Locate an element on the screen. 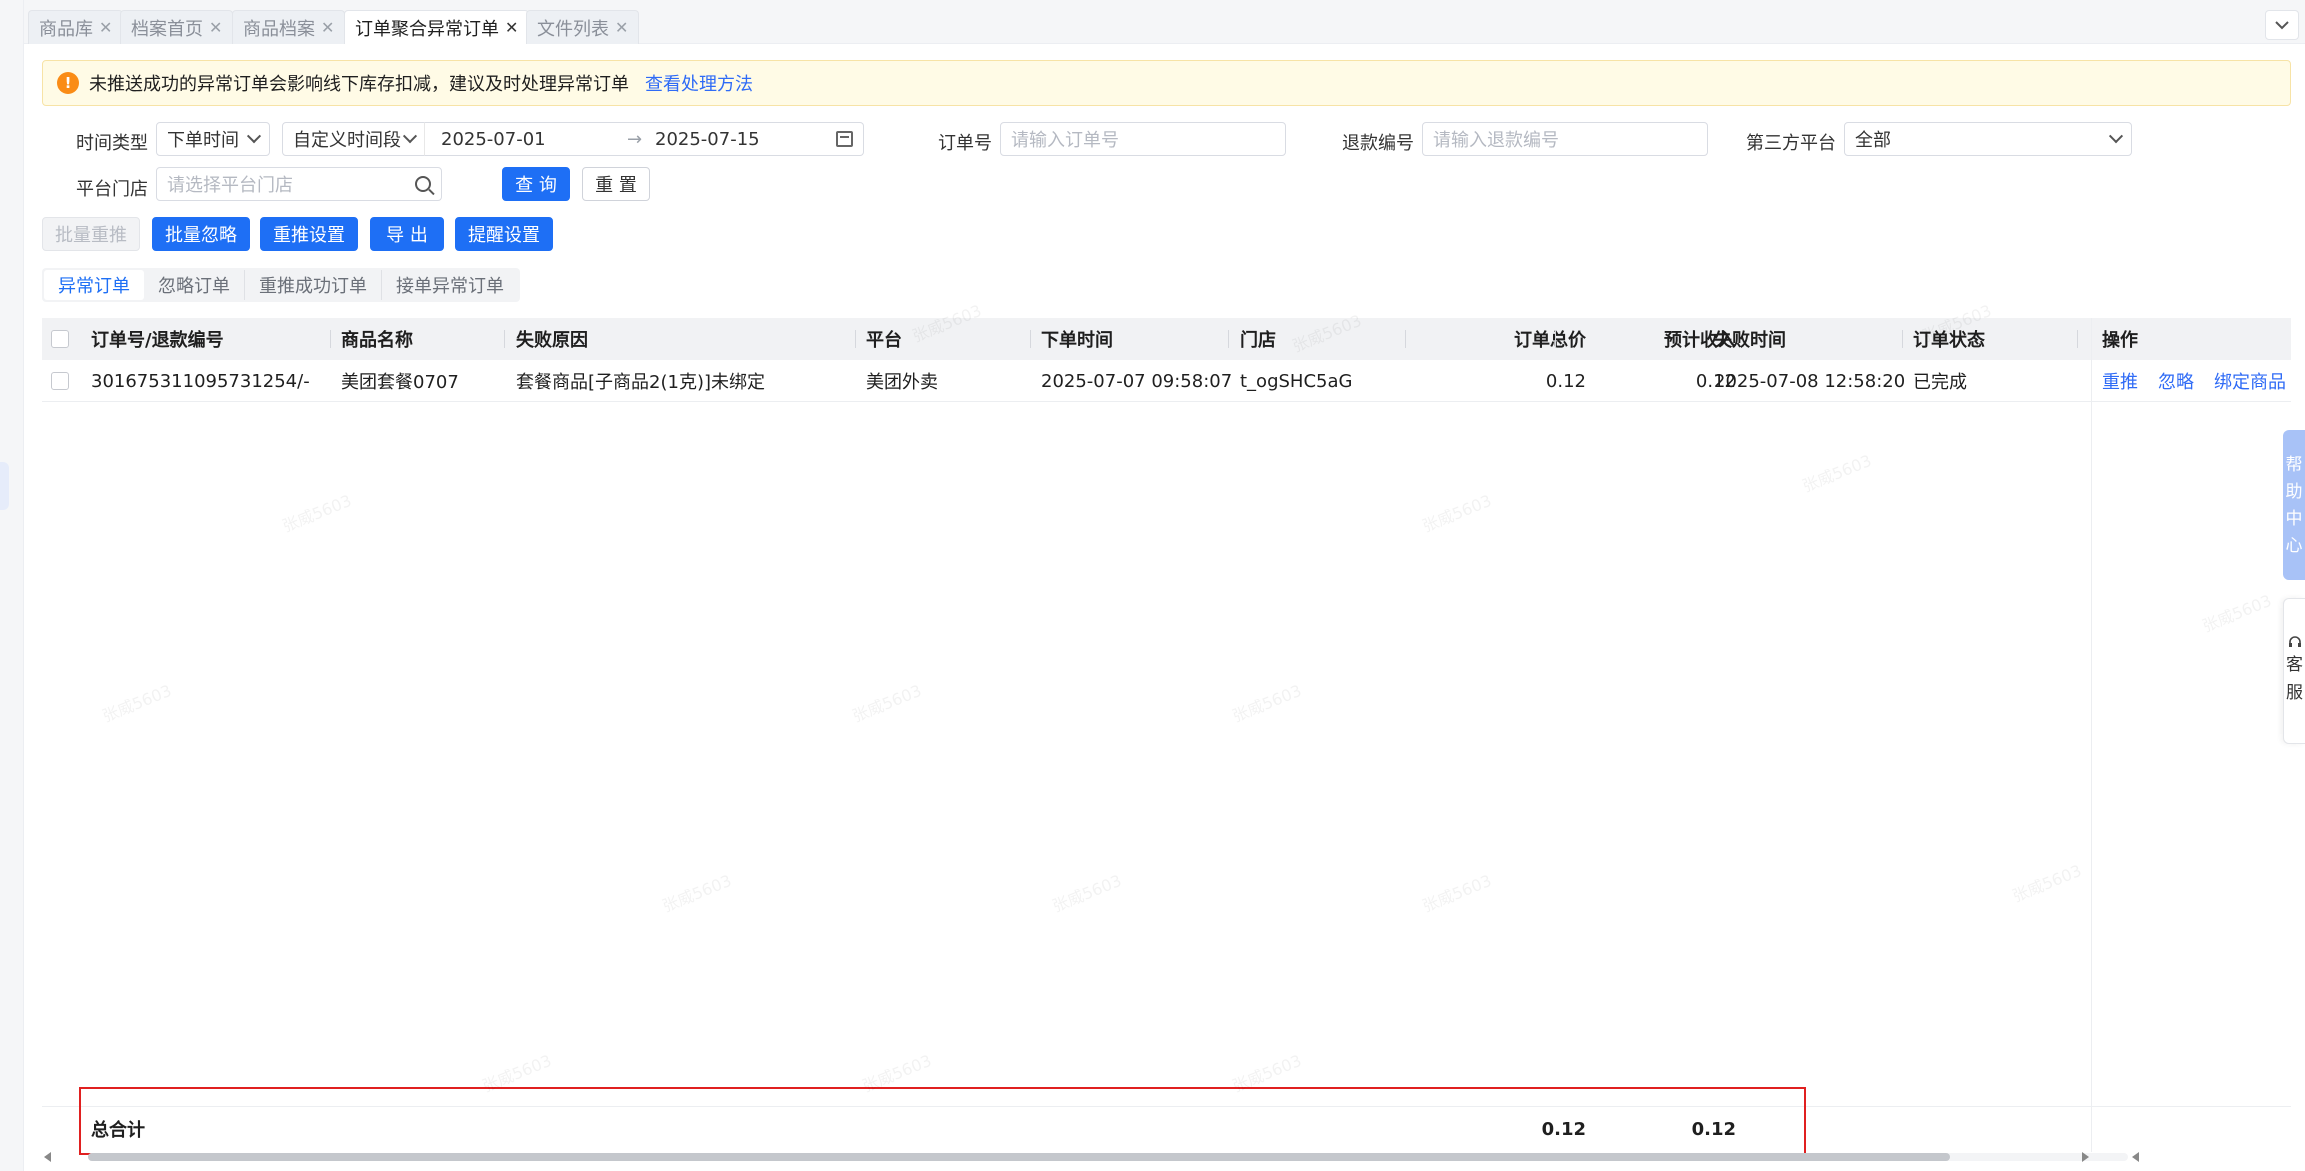  customer-service-char: 服 is located at coordinates (2294, 693).